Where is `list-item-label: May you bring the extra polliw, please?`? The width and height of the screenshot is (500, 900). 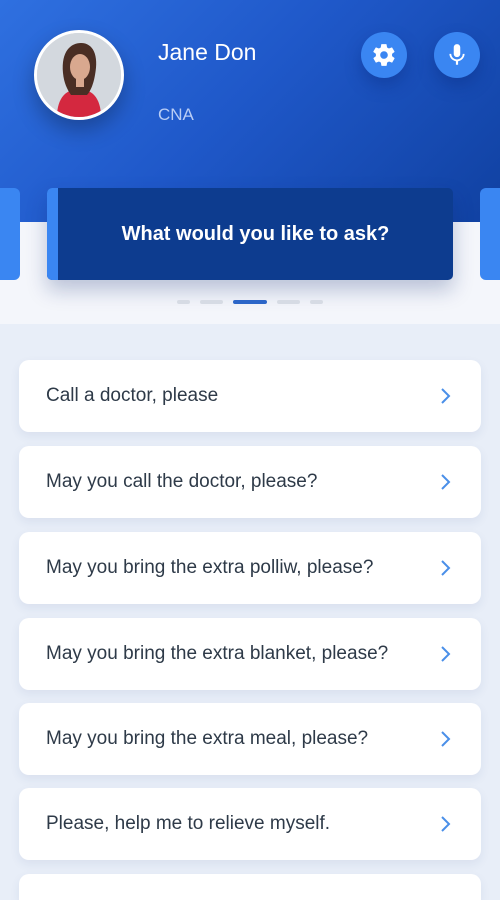 list-item-label: May you bring the extra polliw, please? is located at coordinates (210, 567).